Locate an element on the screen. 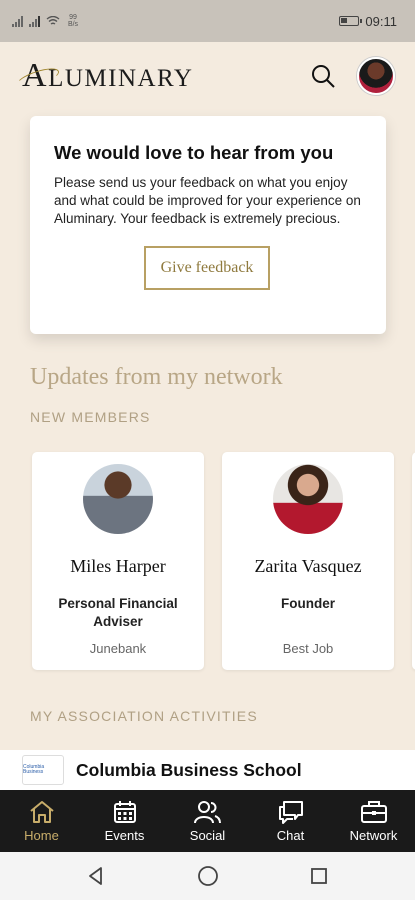 Image resolution: width=415 pixels, height=900 pixels. school-name: Columbia Business School is located at coordinates (189, 769).